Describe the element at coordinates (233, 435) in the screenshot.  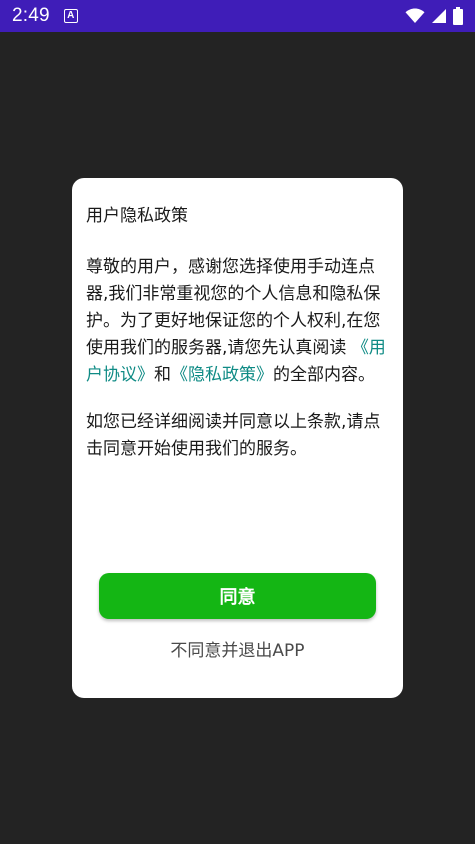
I see `consent-paragraph: 如您已经详细阅读并同意以上条款,请点击同意开始使用我们的服务。` at that location.